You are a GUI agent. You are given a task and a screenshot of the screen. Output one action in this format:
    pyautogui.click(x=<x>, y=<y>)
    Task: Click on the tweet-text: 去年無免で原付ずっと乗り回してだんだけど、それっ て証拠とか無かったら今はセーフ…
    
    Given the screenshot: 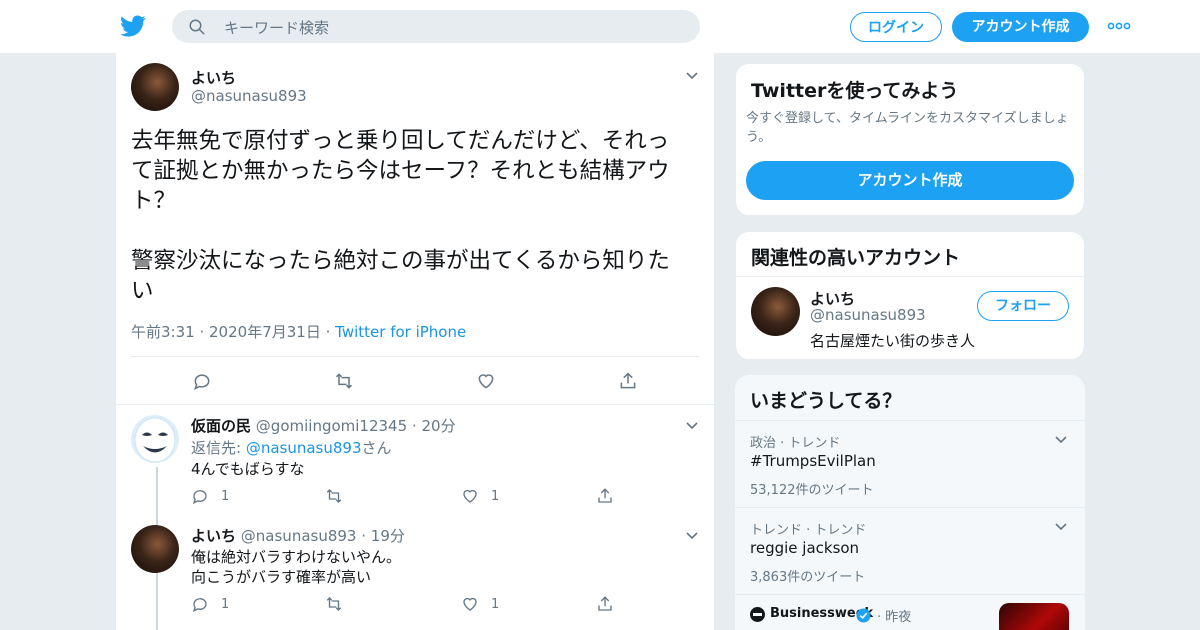 What is the action you would take?
    pyautogui.click(x=400, y=216)
    